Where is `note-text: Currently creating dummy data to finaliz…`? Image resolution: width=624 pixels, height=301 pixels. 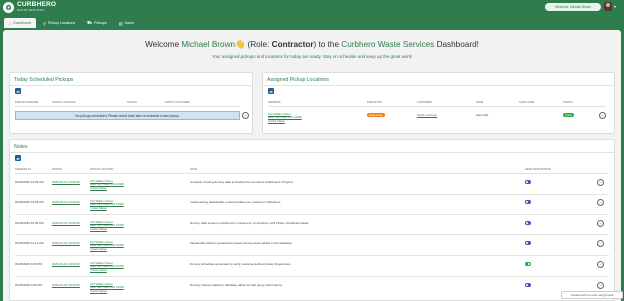 note-text: Currently creating dummy data to finaliz… is located at coordinates (242, 182).